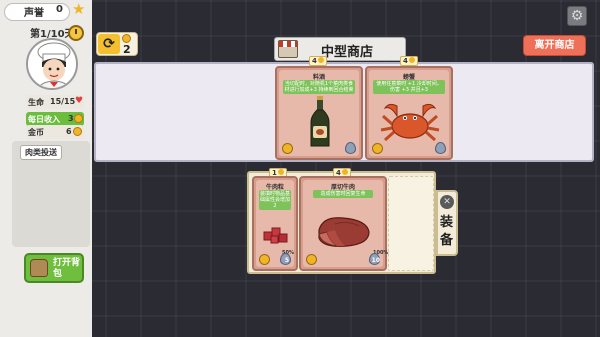 The height and width of the screenshot is (337, 600). Describe the element at coordinates (63, 101) in the screenshot. I see `life-value: 15/15` at that location.